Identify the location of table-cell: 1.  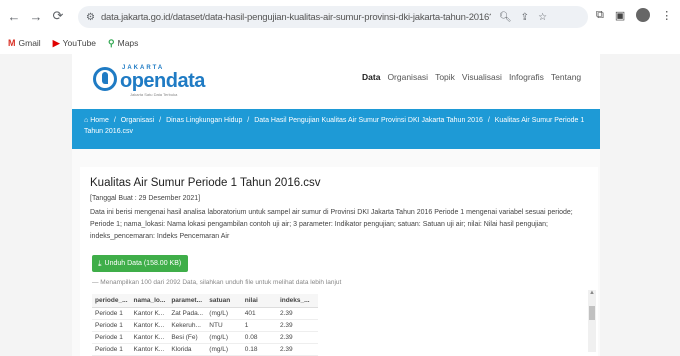
(259, 325).